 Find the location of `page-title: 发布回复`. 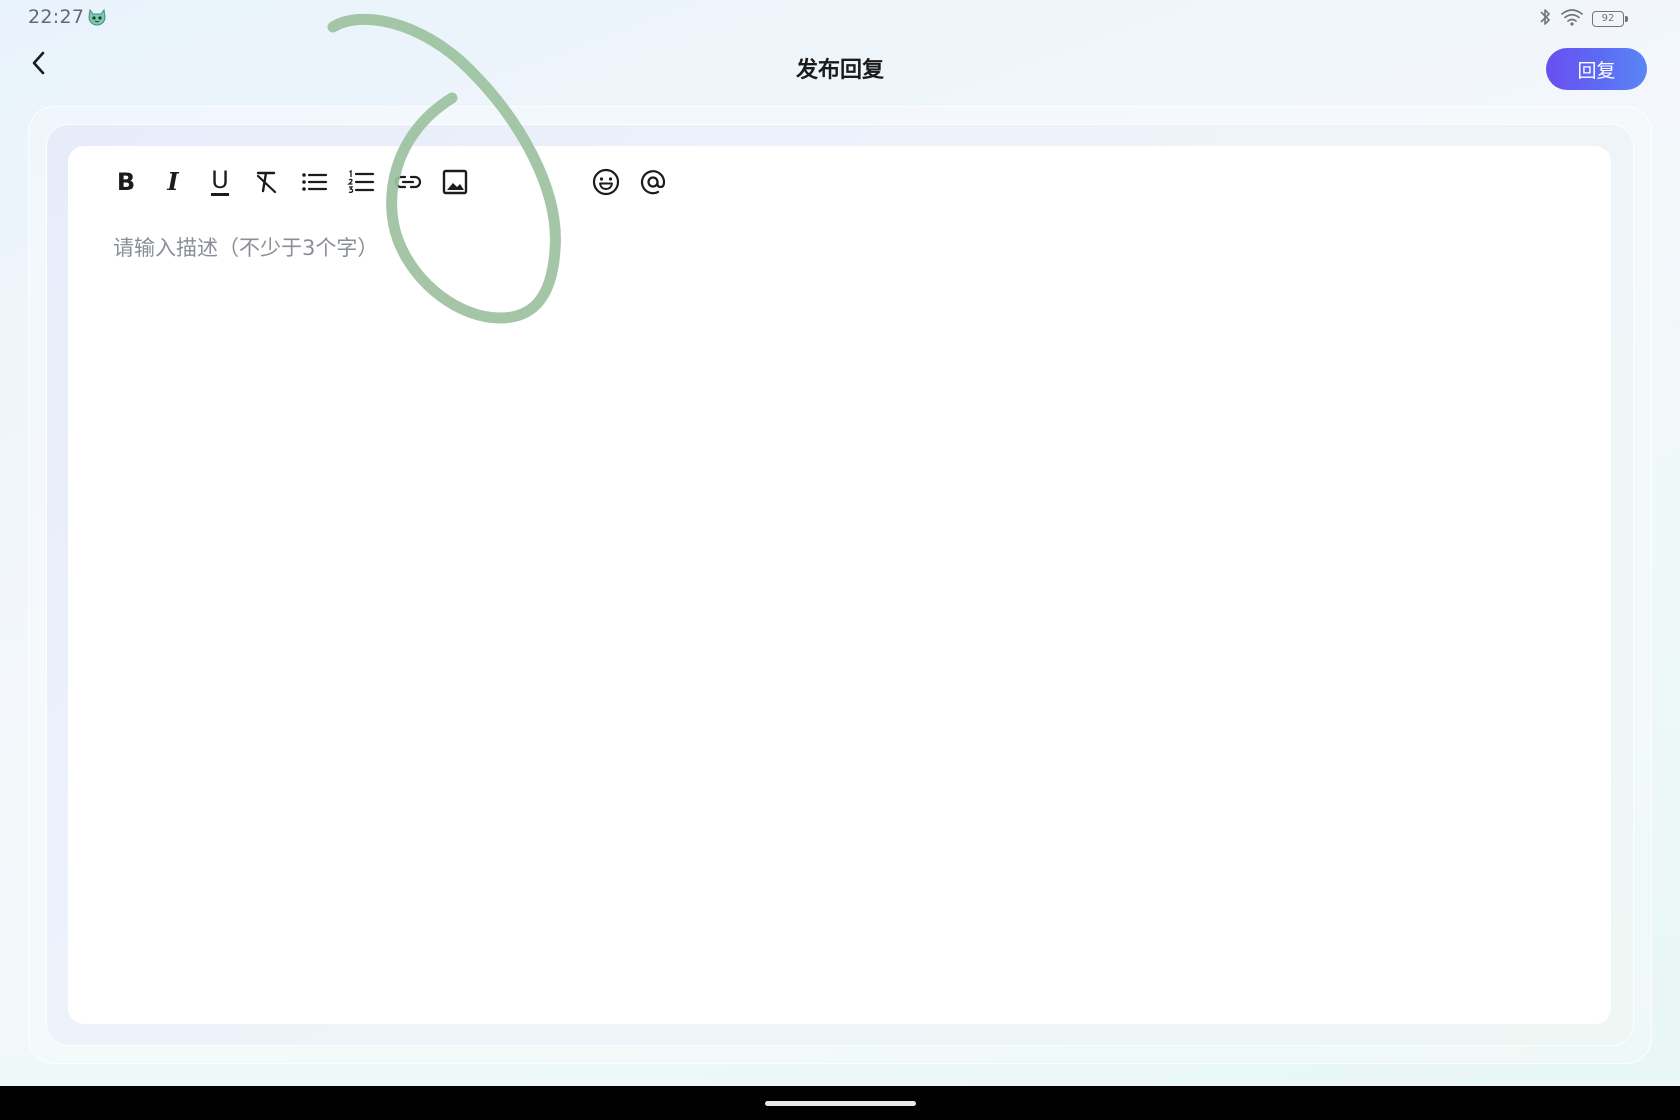

page-title: 发布回复 is located at coordinates (839, 70).